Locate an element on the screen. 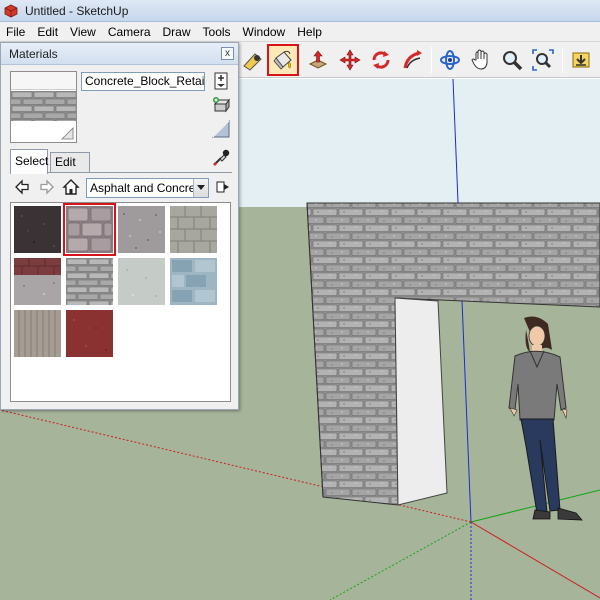  swatch-red-asphalt is located at coordinates (89, 333).